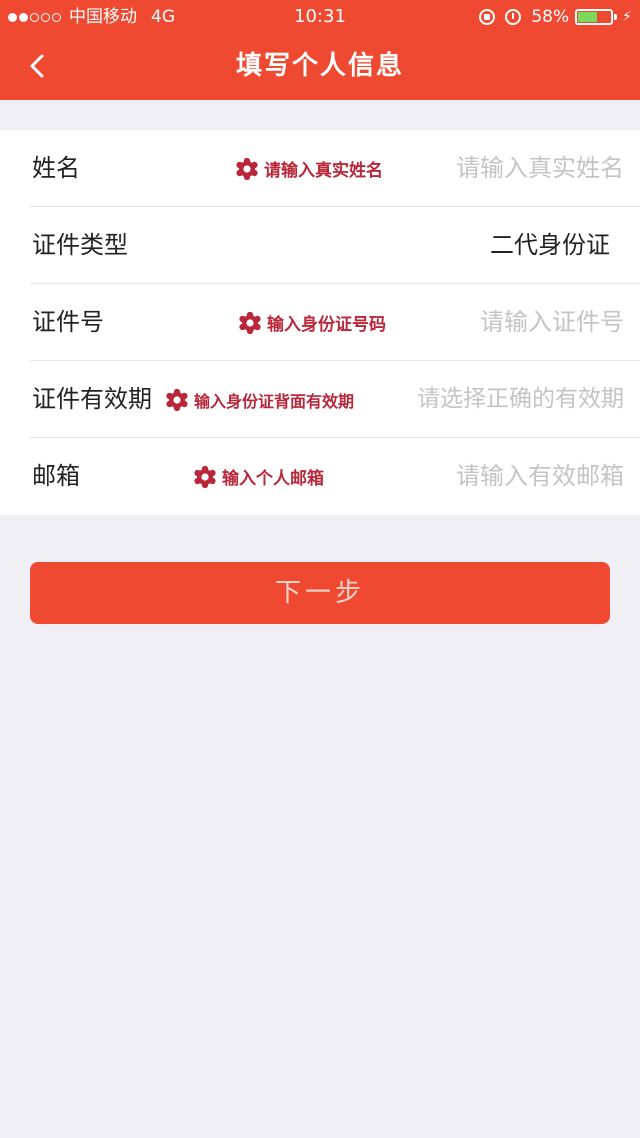  I want to click on id-number-hint: 输入身份证号码, so click(312, 322).